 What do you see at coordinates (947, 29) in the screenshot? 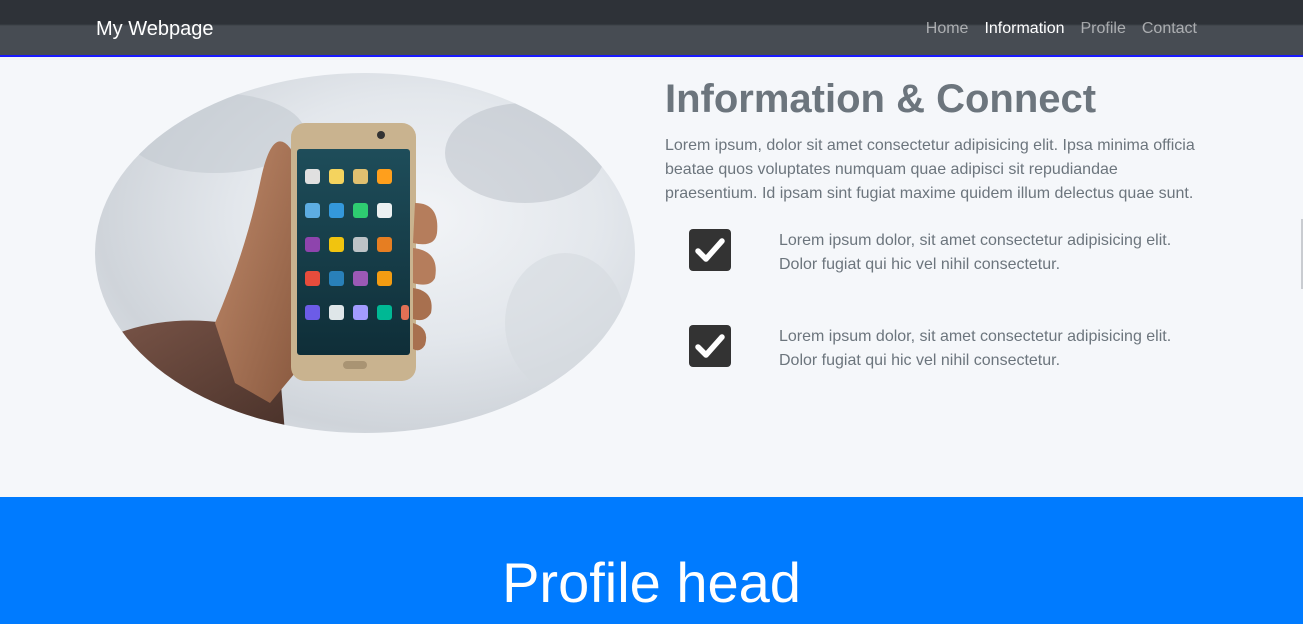
I see `nav-link-home: Home` at bounding box center [947, 29].